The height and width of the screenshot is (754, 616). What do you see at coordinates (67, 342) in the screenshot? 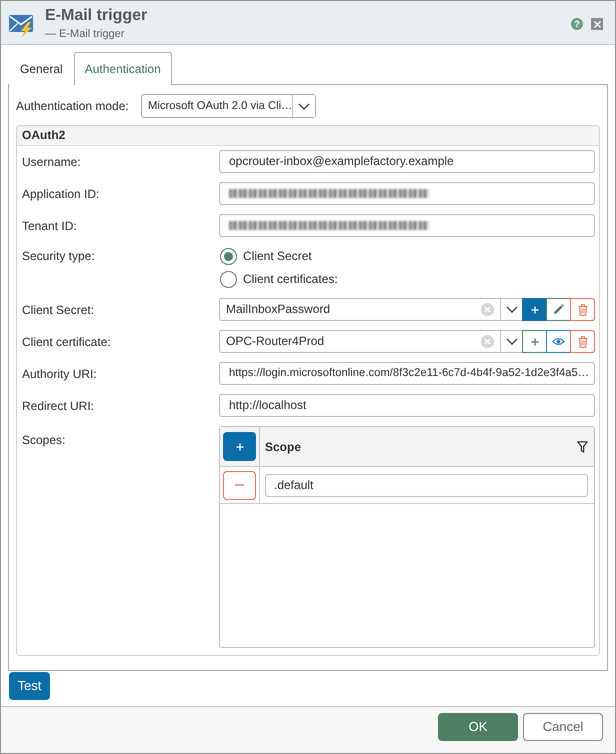
I see `field-label: Client certificate:` at bounding box center [67, 342].